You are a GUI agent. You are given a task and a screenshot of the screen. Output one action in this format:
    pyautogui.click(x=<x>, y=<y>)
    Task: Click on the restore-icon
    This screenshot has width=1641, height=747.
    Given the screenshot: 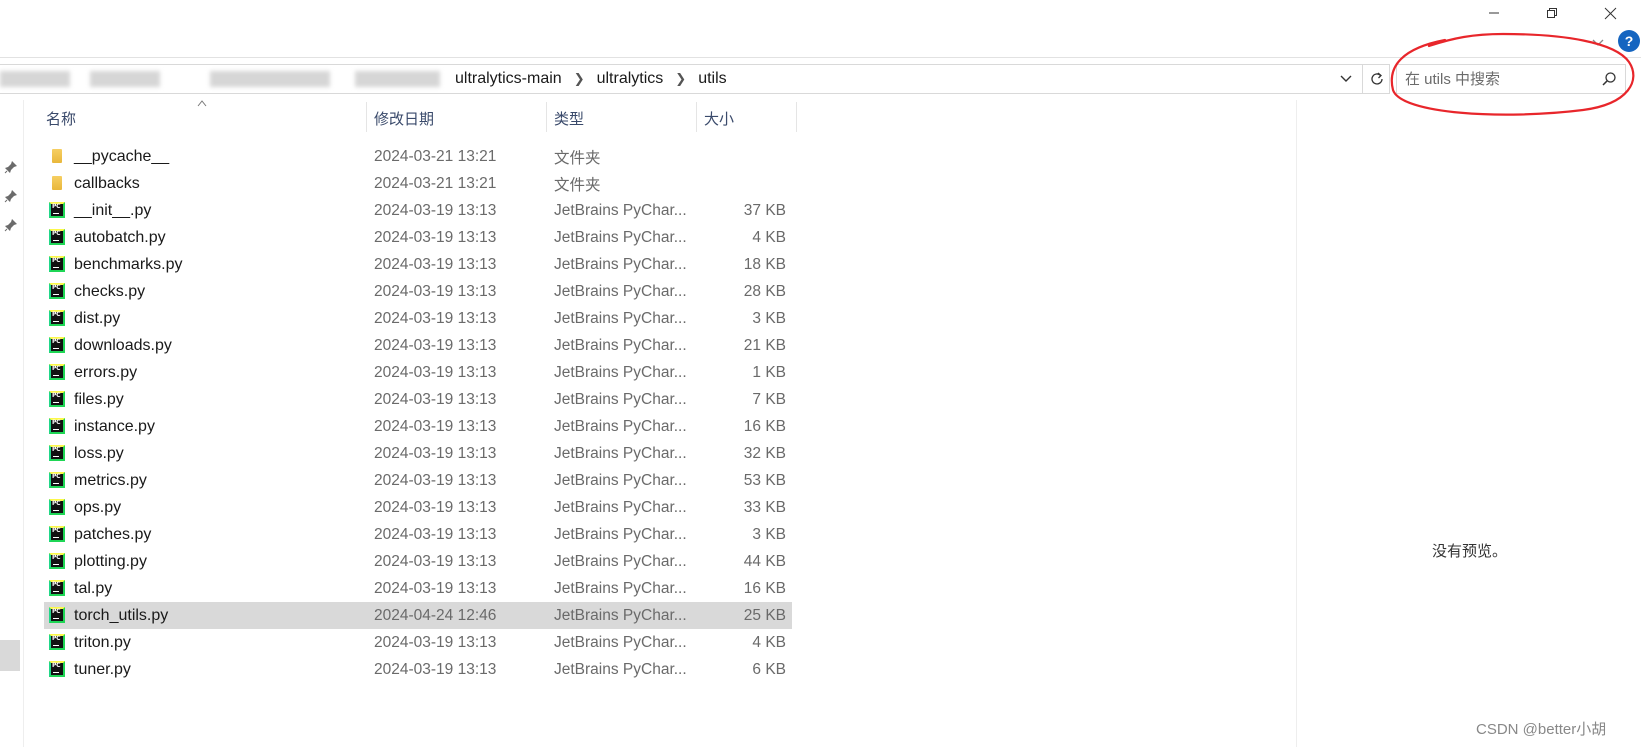 What is the action you would take?
    pyautogui.click(x=1552, y=13)
    